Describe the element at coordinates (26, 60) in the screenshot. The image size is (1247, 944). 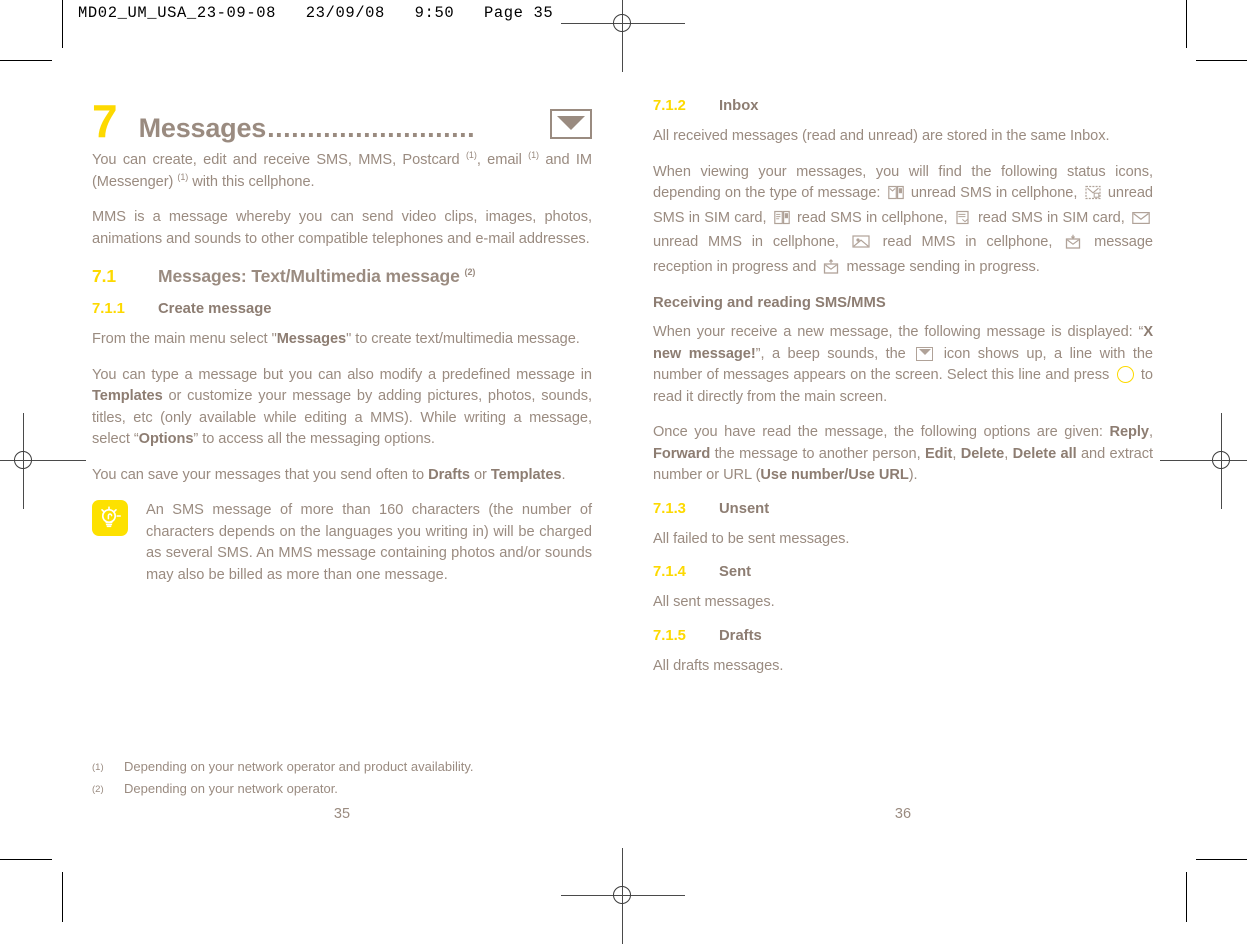
I see `crop-mark-top-left-horizontal` at that location.